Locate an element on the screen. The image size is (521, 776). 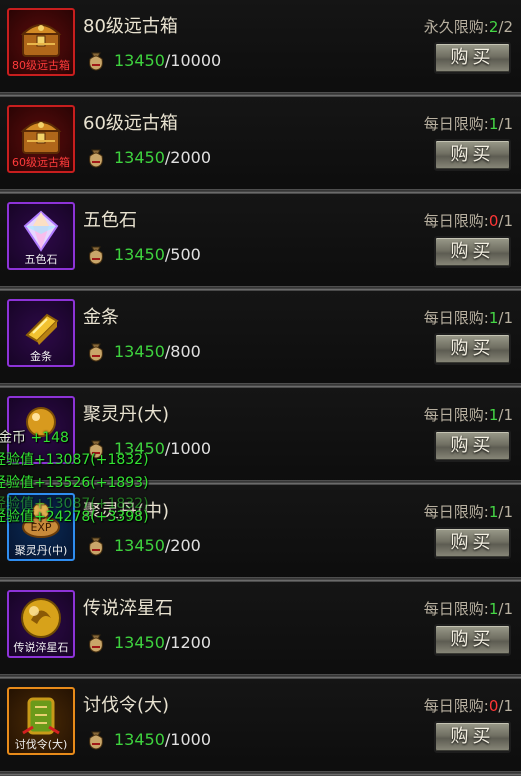
item-price: 13450/1200 is located at coordinates (148, 642).